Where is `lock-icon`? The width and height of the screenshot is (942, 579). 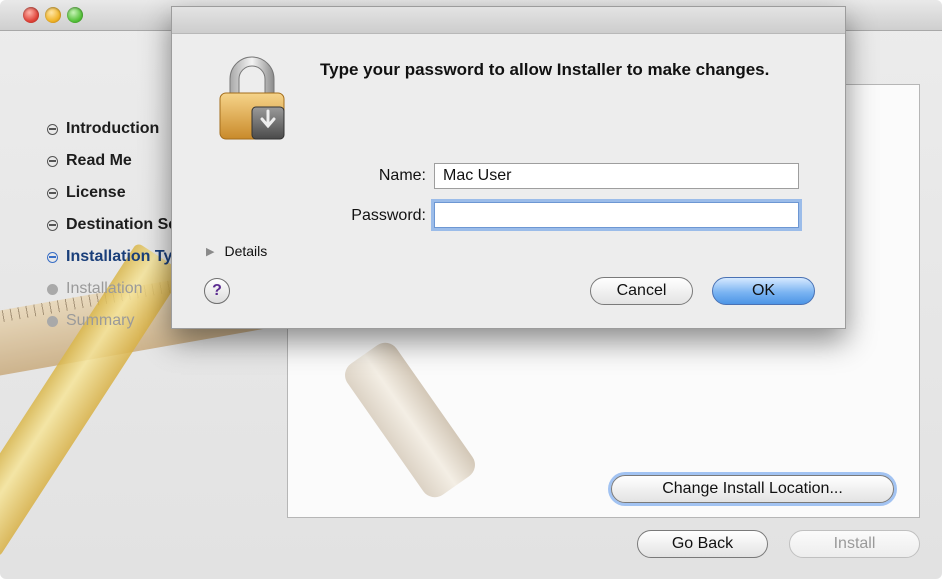 lock-icon is located at coordinates (252, 98).